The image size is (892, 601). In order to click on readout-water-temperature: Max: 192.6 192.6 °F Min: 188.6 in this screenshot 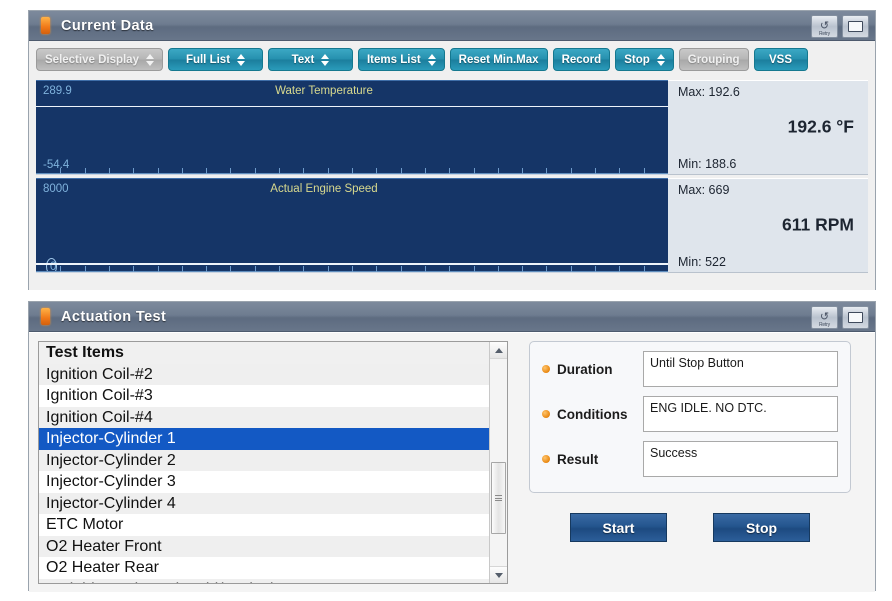, I will do `click(768, 127)`.